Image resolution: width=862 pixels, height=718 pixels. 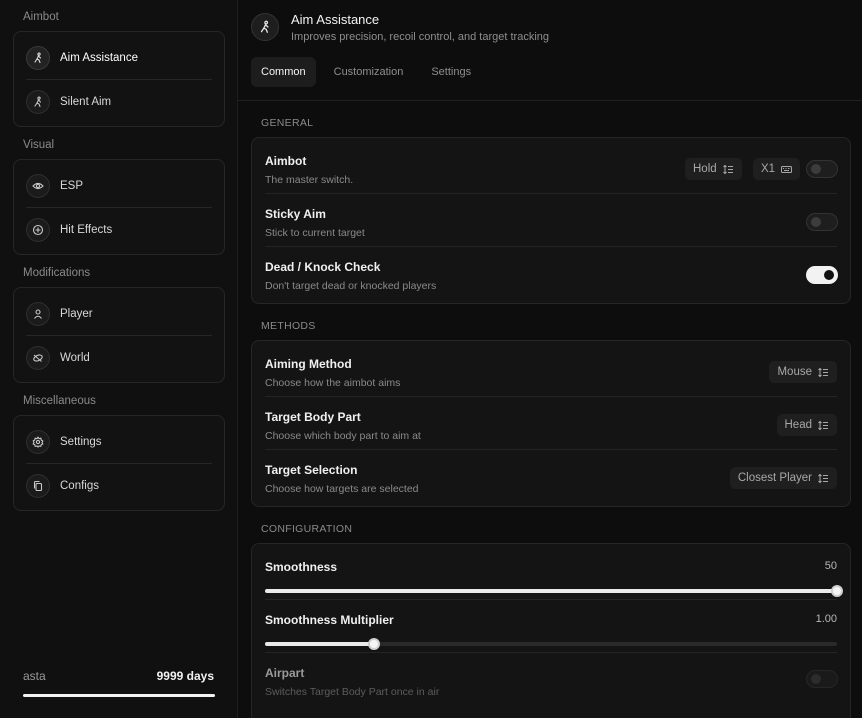 What do you see at coordinates (551, 166) in the screenshot?
I see `setting-row-aimbot: Aimbot The master switch. Hold X1` at bounding box center [551, 166].